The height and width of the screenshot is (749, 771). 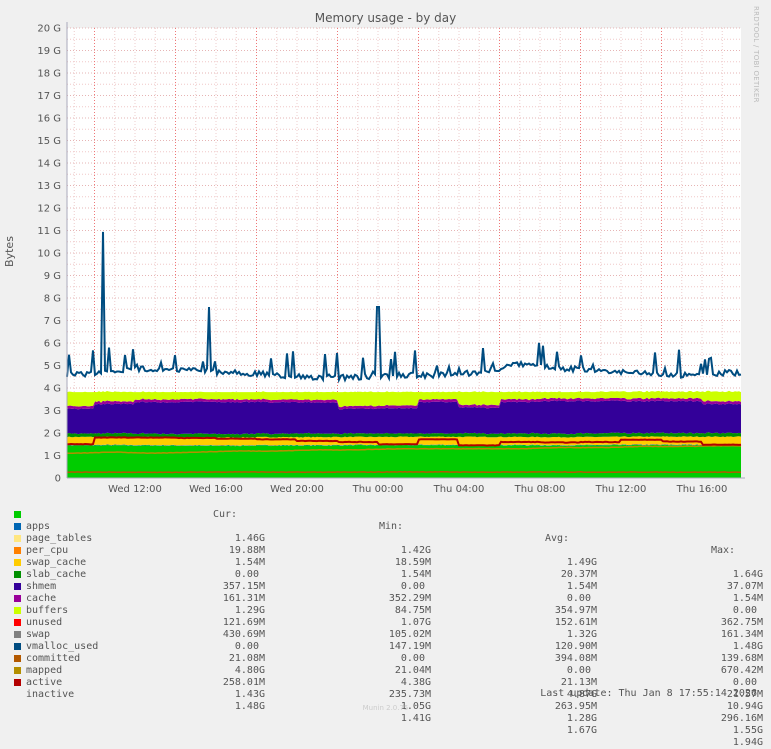 What do you see at coordinates (49, 141) in the screenshot?
I see `y-tick-label: 15 G` at bounding box center [49, 141].